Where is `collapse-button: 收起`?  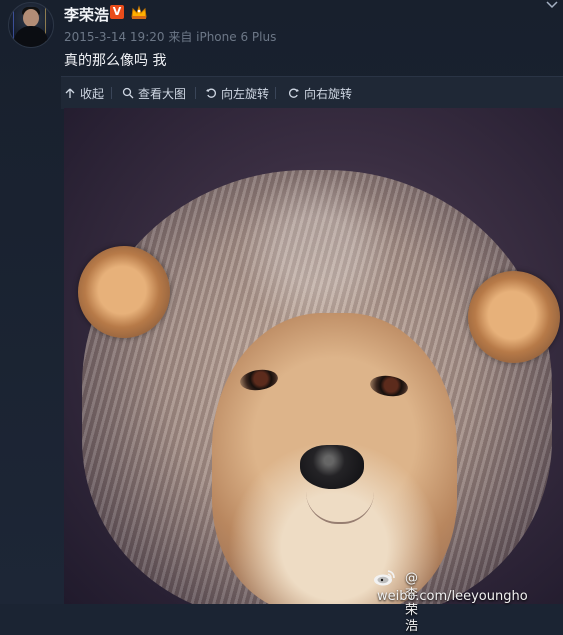 collapse-button: 收起 is located at coordinates (84, 93).